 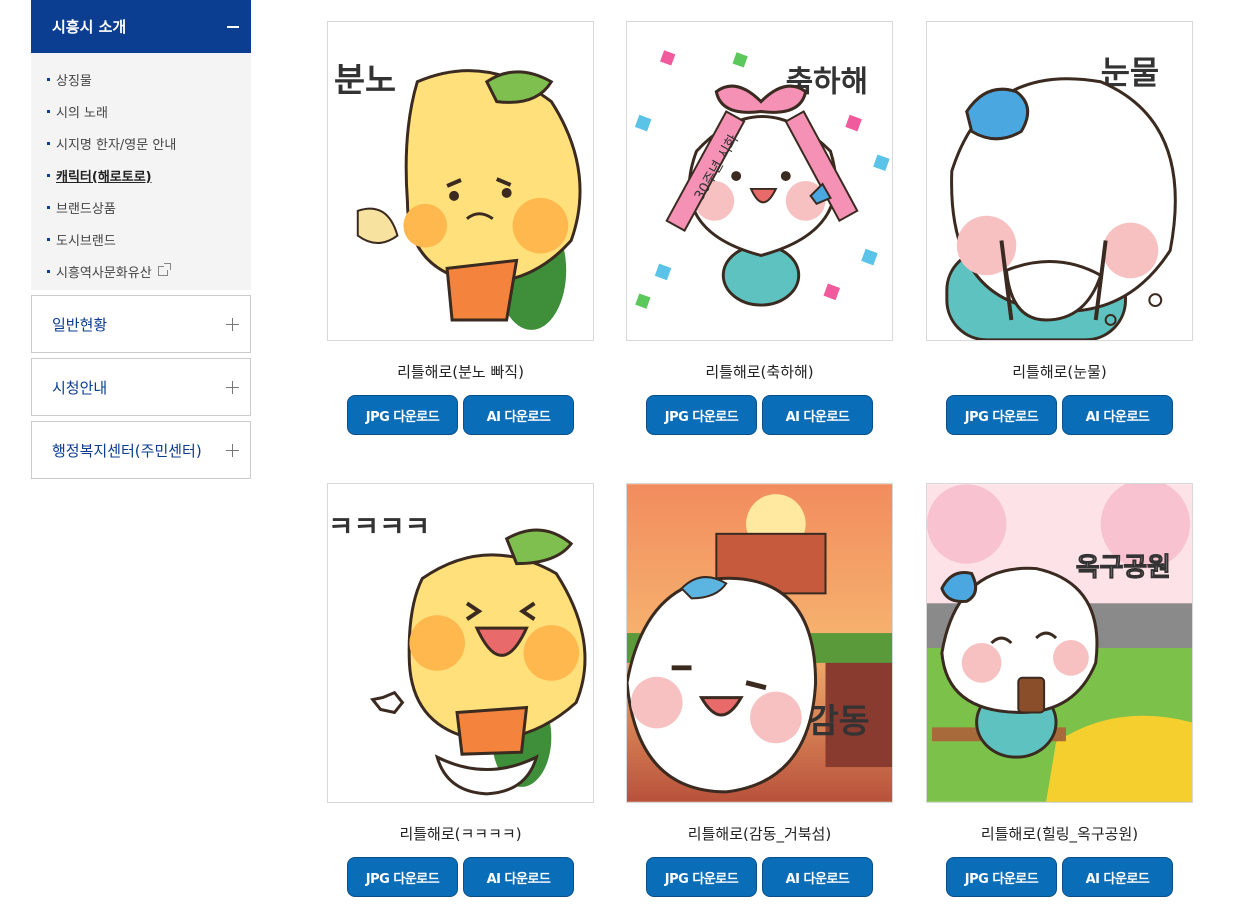 What do you see at coordinates (759, 372) in the screenshot?
I see `character-caption: 리틀해로(축하해)` at bounding box center [759, 372].